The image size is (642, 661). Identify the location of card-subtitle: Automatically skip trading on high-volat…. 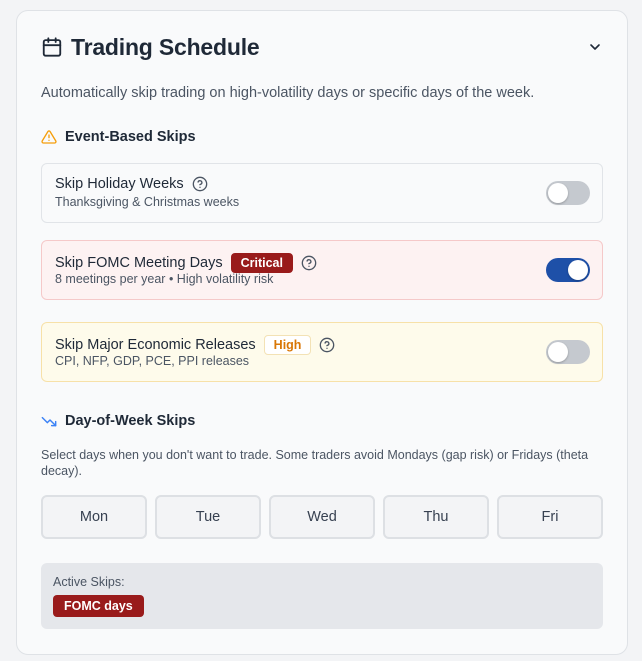
(288, 93).